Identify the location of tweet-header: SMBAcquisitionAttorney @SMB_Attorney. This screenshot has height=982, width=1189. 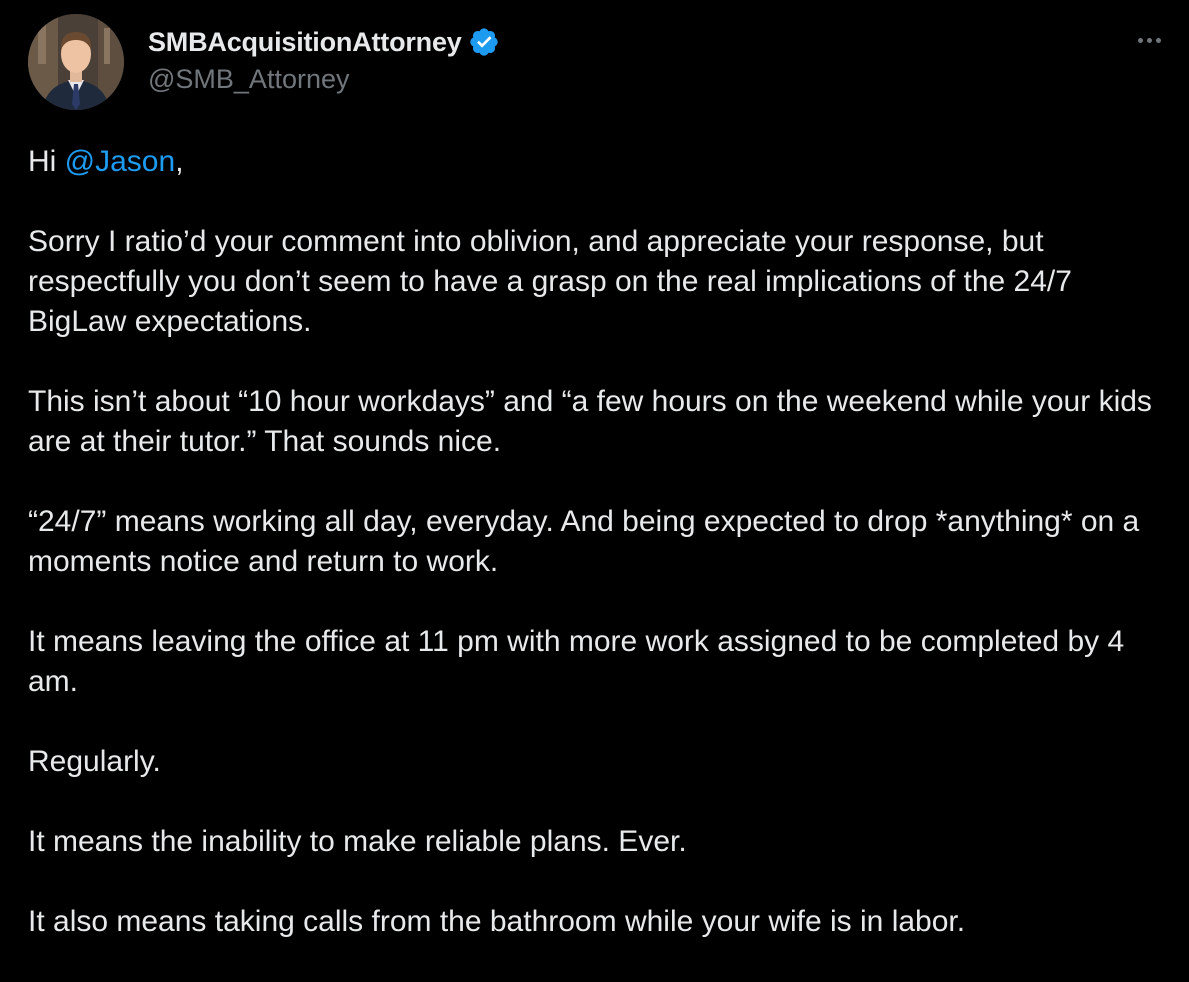
(594, 64).